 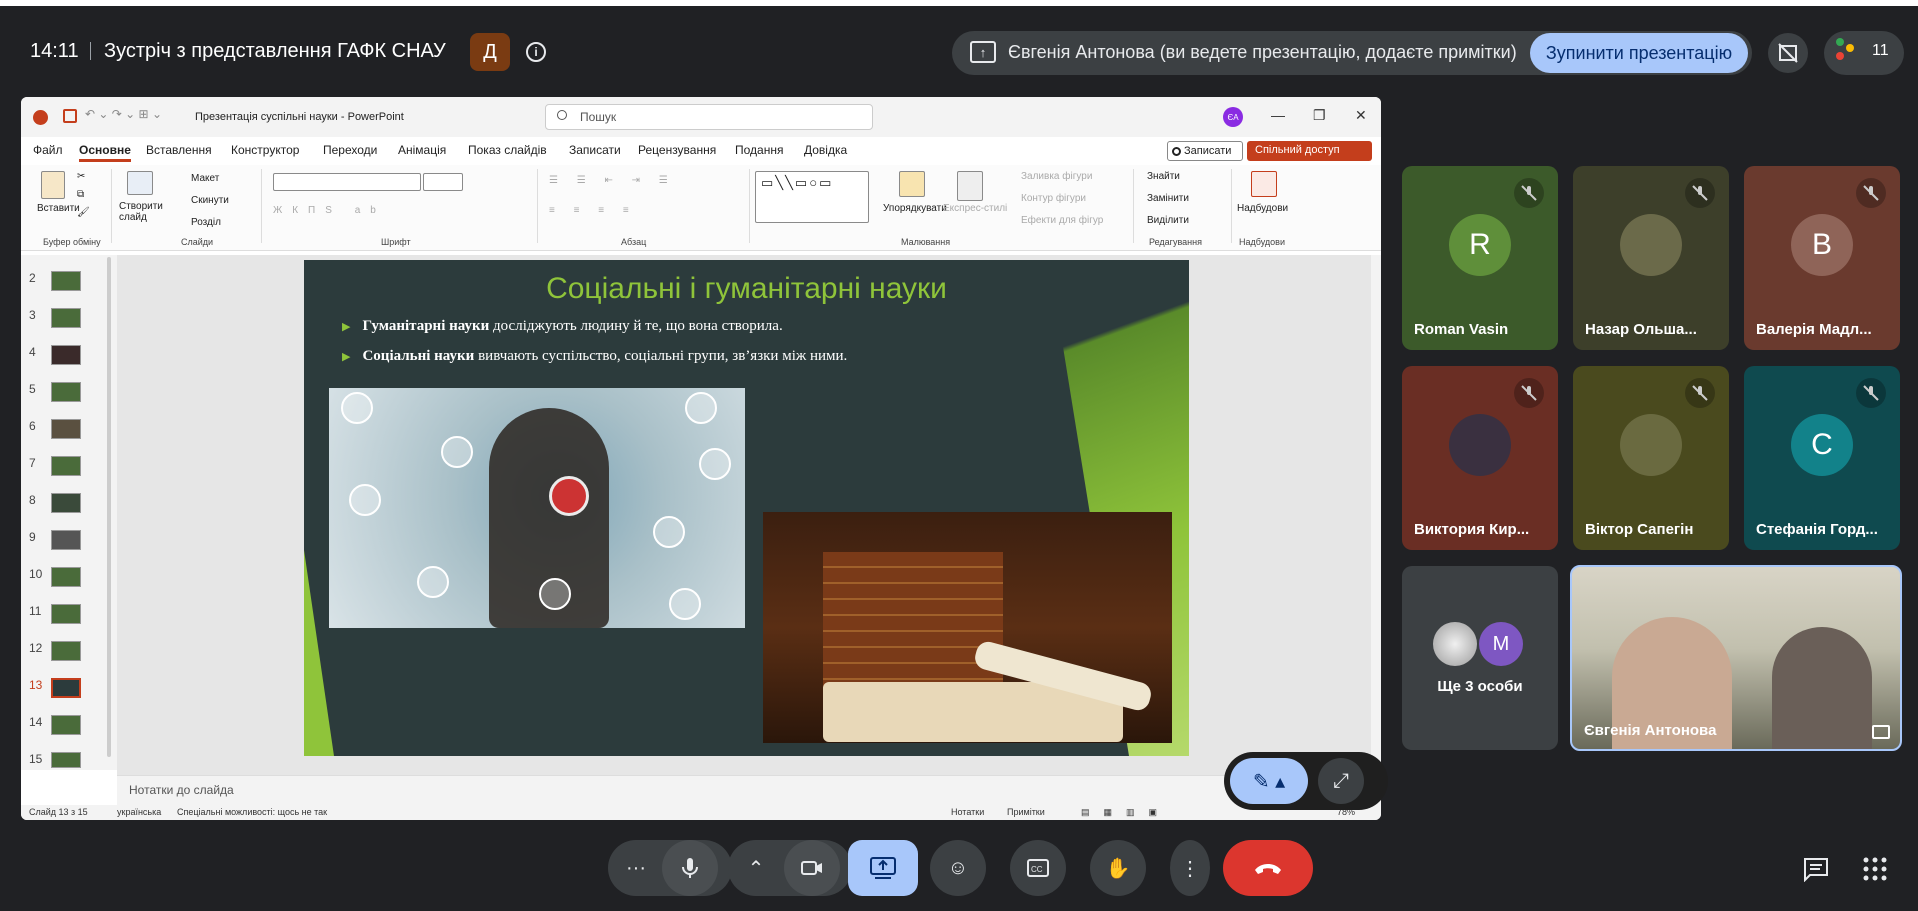 I want to click on cut-icon: ✂, so click(x=81, y=176).